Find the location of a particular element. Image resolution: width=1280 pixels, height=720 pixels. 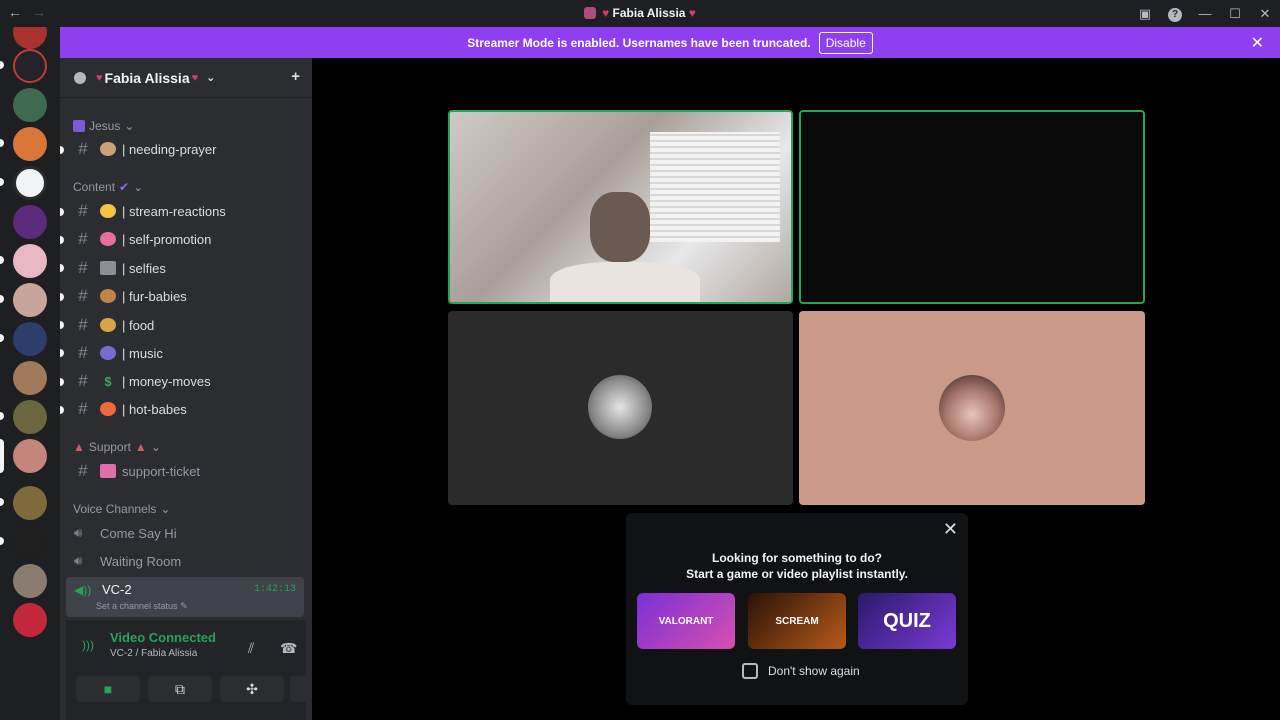

server-list is located at coordinates (30, 373).